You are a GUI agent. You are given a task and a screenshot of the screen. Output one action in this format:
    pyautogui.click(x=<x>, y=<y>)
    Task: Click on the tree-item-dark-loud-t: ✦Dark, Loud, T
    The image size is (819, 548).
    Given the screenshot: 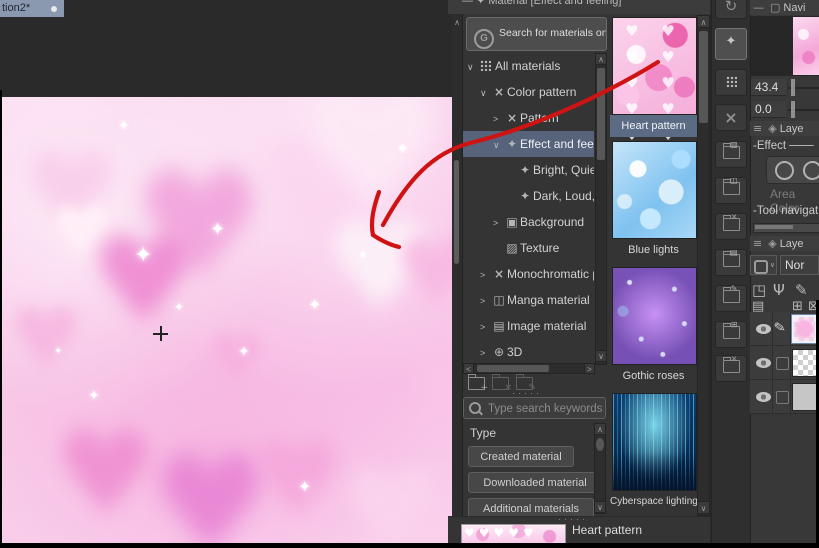 What is the action you would take?
    pyautogui.click(x=528, y=196)
    